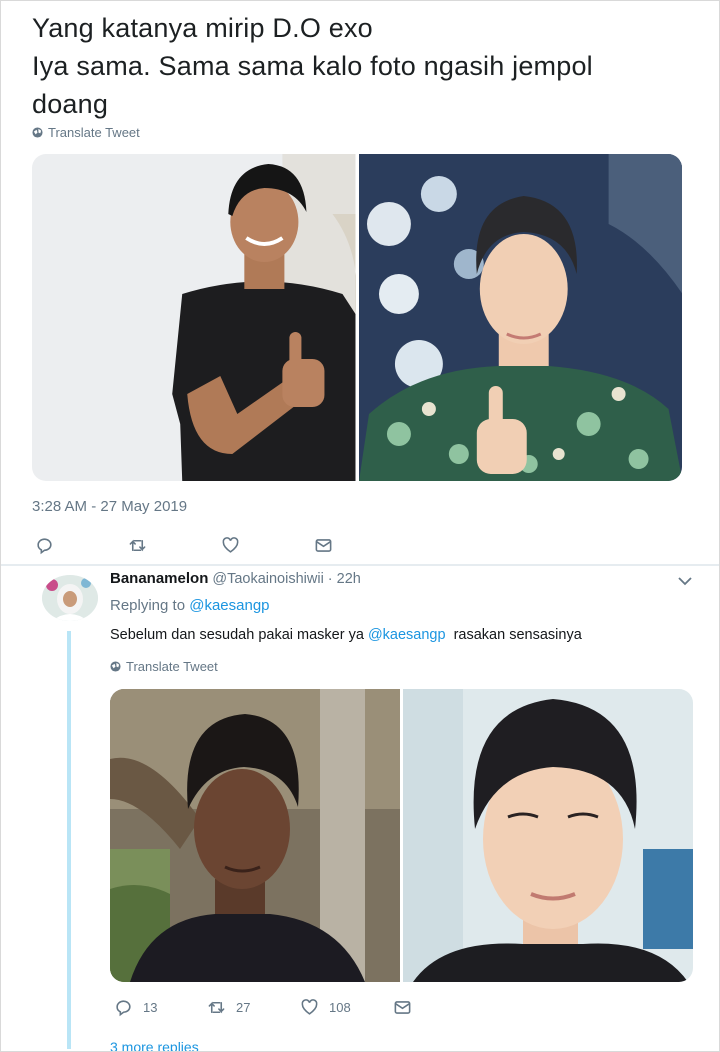  What do you see at coordinates (340, 1007) in the screenshot?
I see `like-count: 108` at bounding box center [340, 1007].